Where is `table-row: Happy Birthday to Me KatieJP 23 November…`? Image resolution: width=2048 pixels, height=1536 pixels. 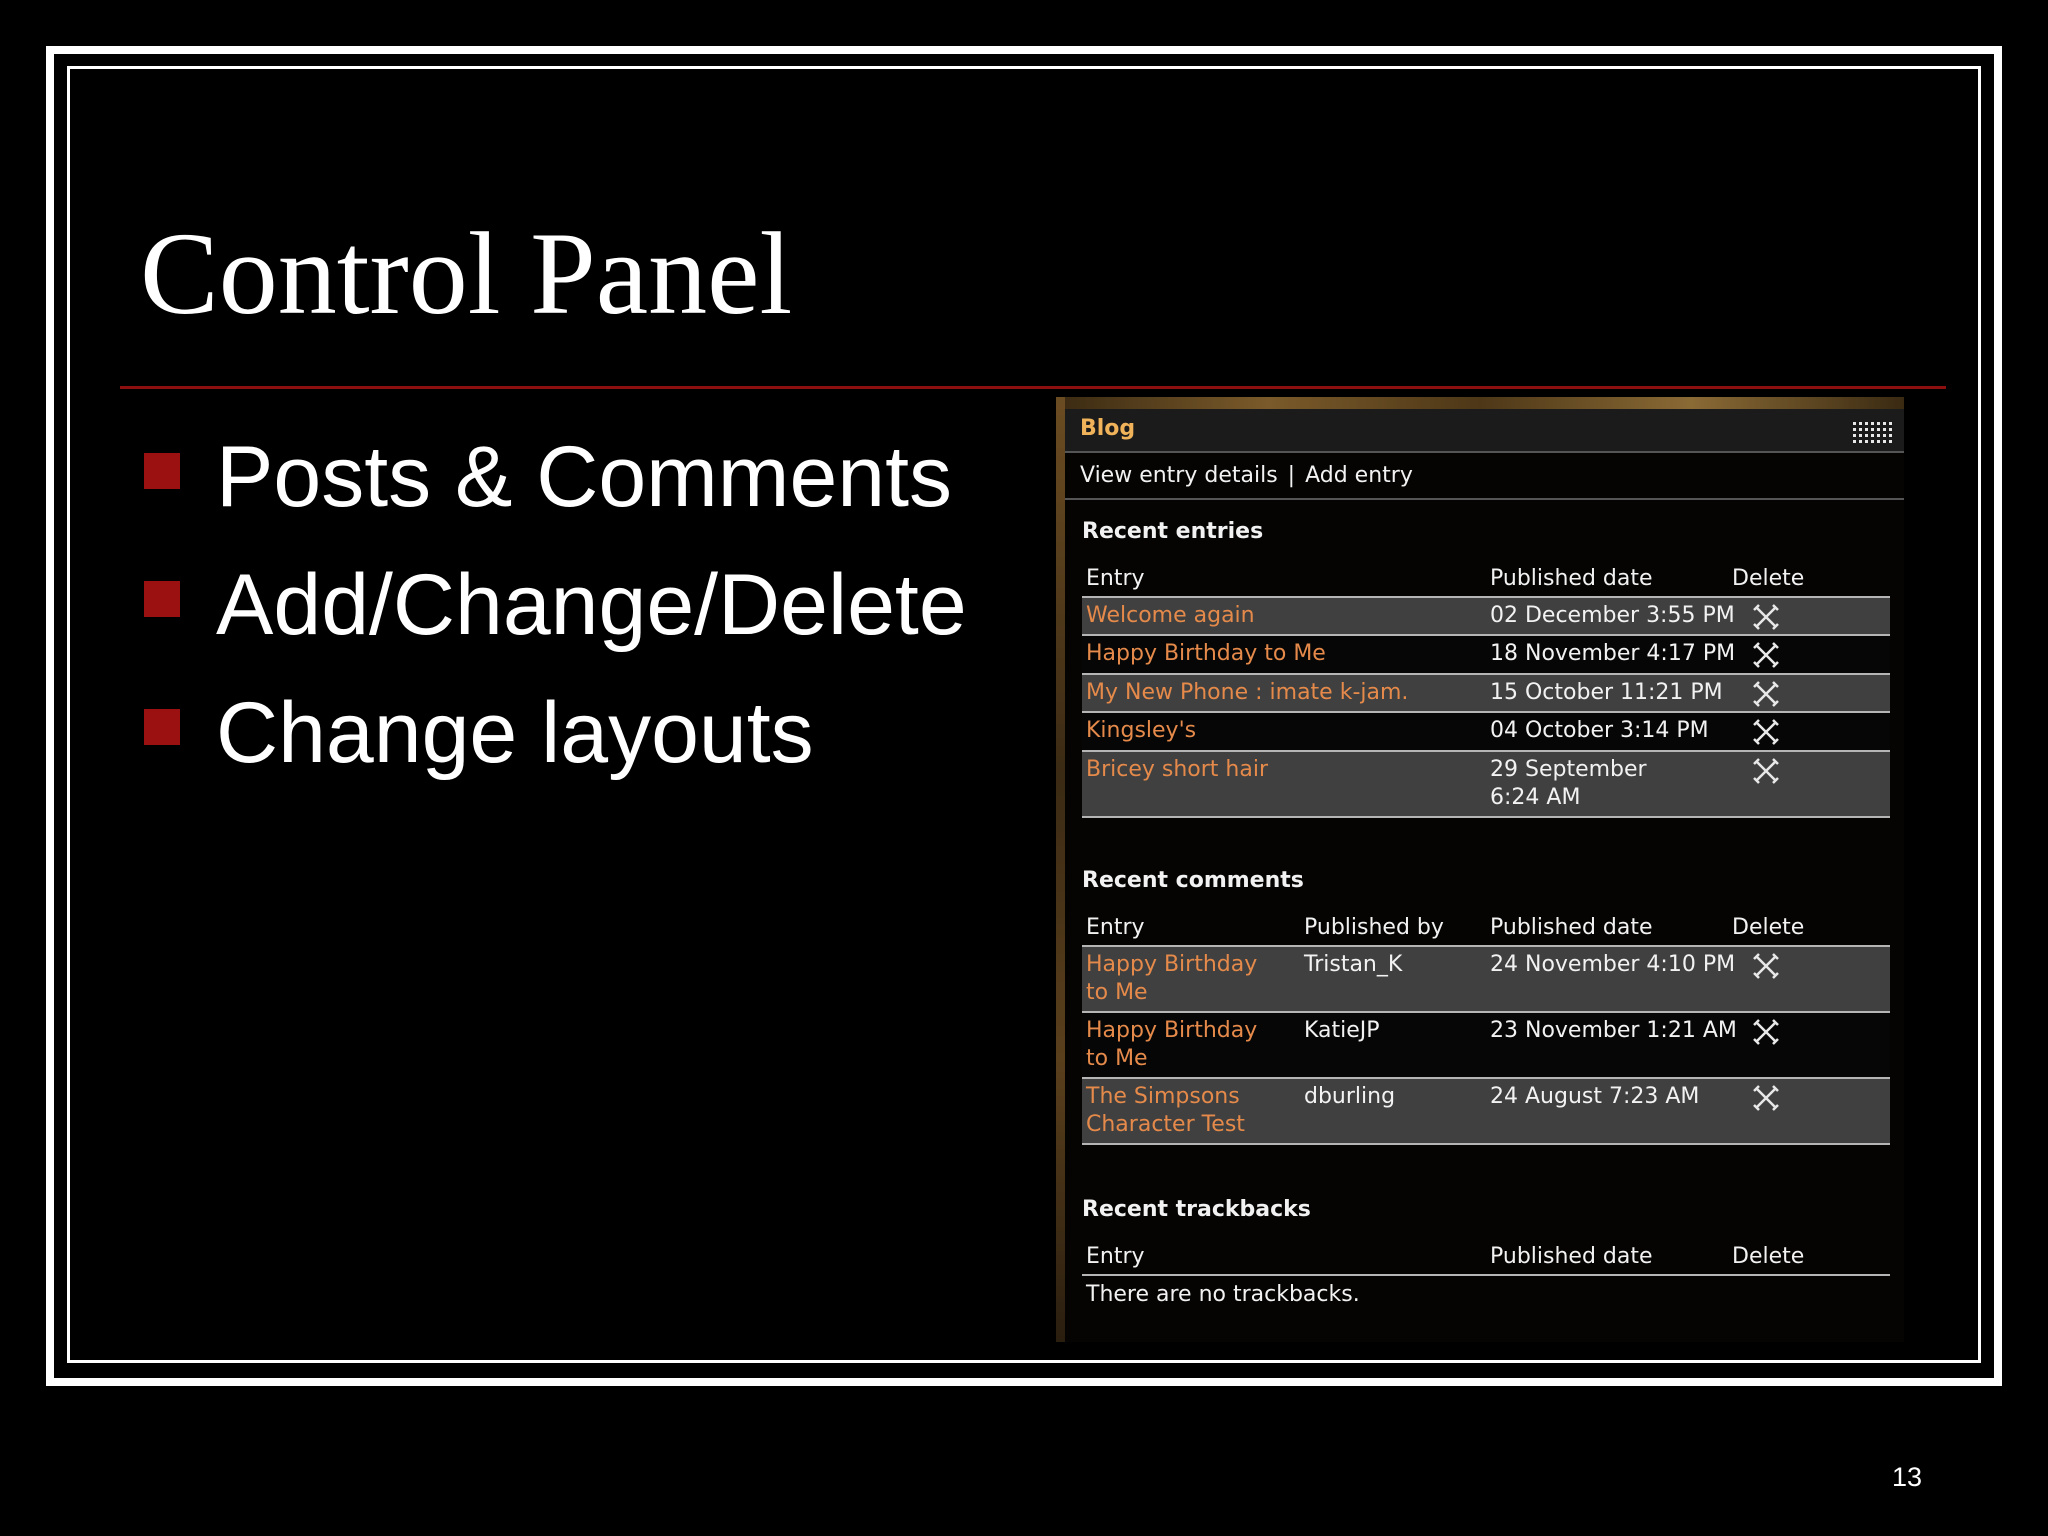
table-row: Happy Birthday to Me KatieJP 23 November… is located at coordinates (1486, 1046).